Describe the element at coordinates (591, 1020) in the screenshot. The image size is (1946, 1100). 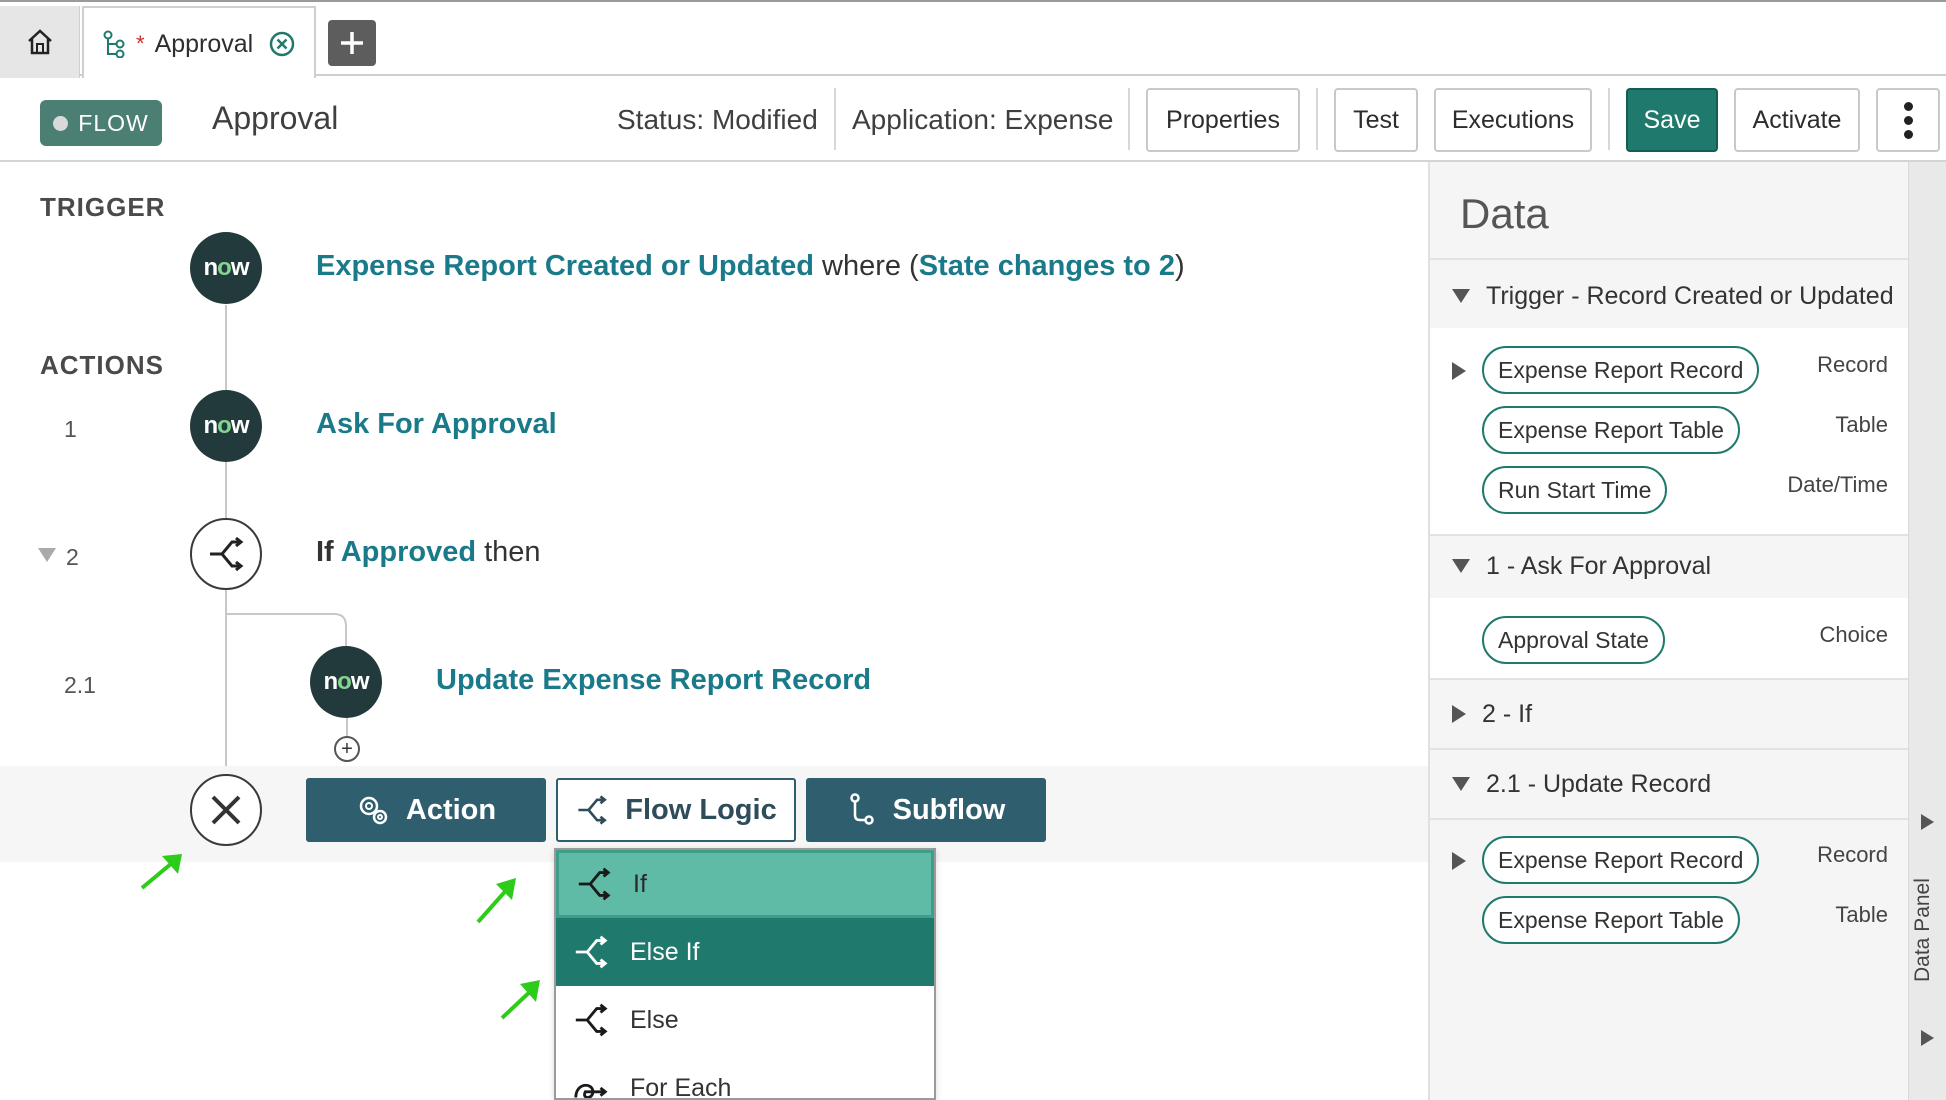
I see `flow-logic-else-icon` at that location.